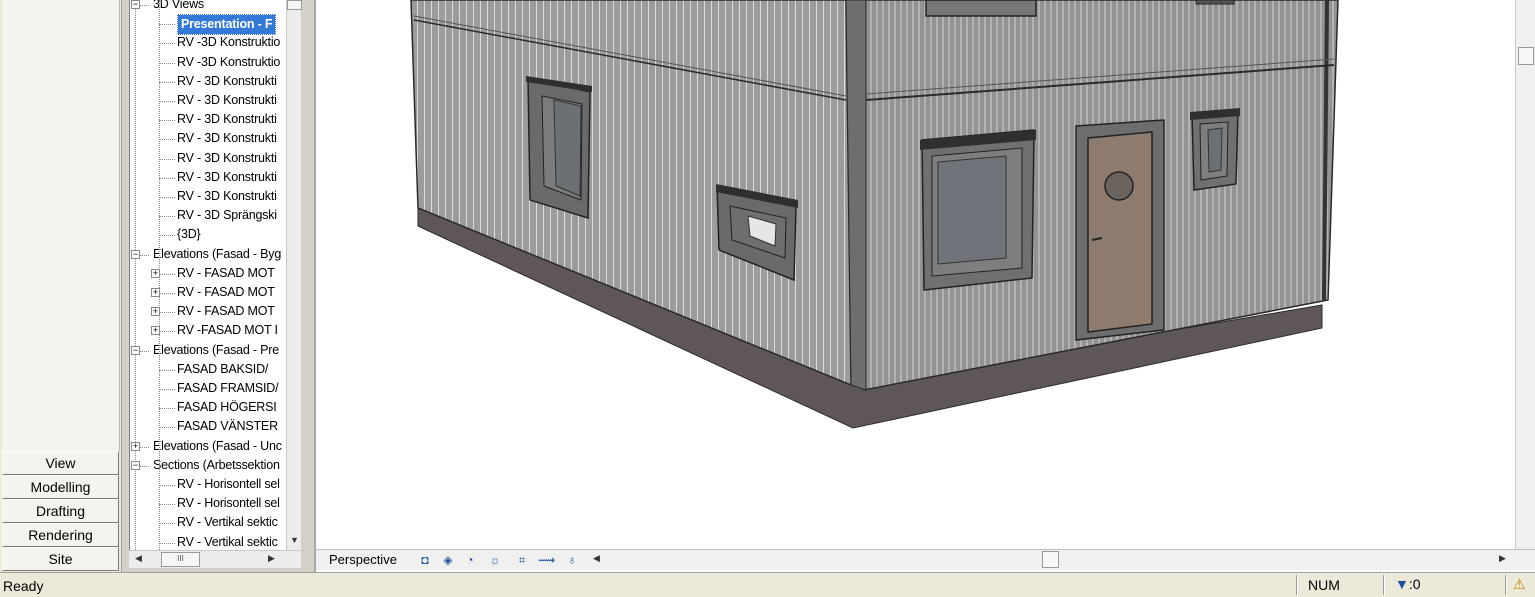 This screenshot has width=1535, height=597. I want to click on browser-item: FASAD FRAMSID/, so click(228, 388).